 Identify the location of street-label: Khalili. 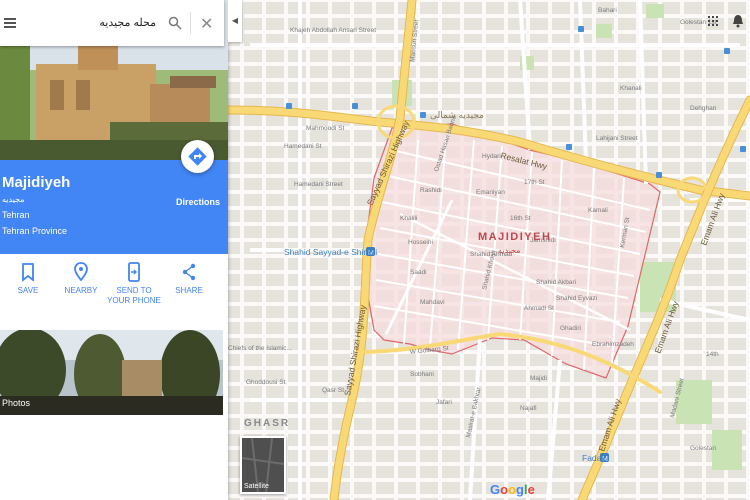
(408, 218).